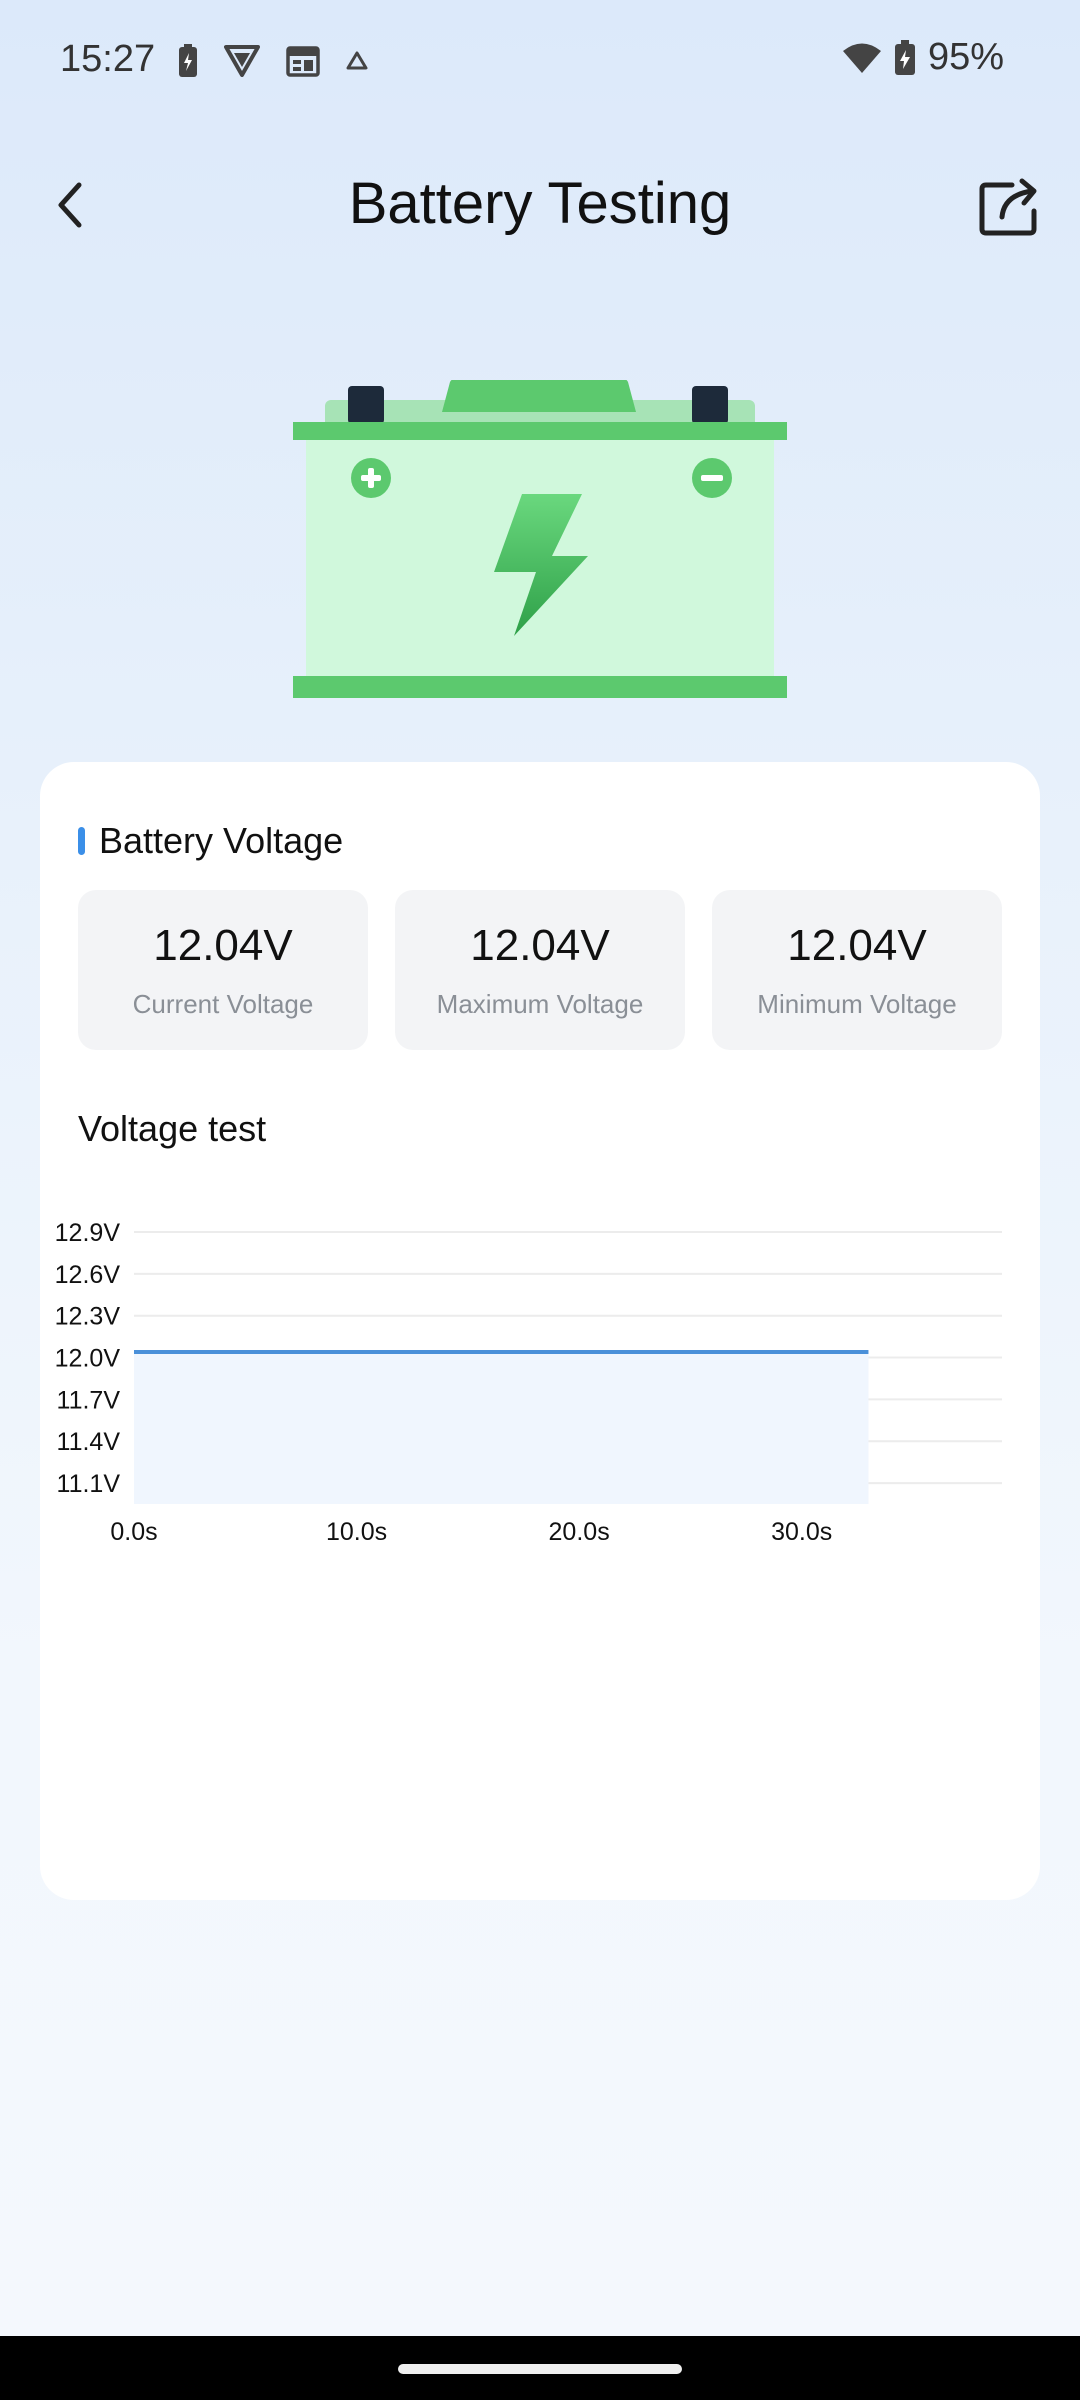 Image resolution: width=1080 pixels, height=2400 pixels. What do you see at coordinates (89, 1442) in the screenshot?
I see `y-tick-label: 11.4V` at bounding box center [89, 1442].